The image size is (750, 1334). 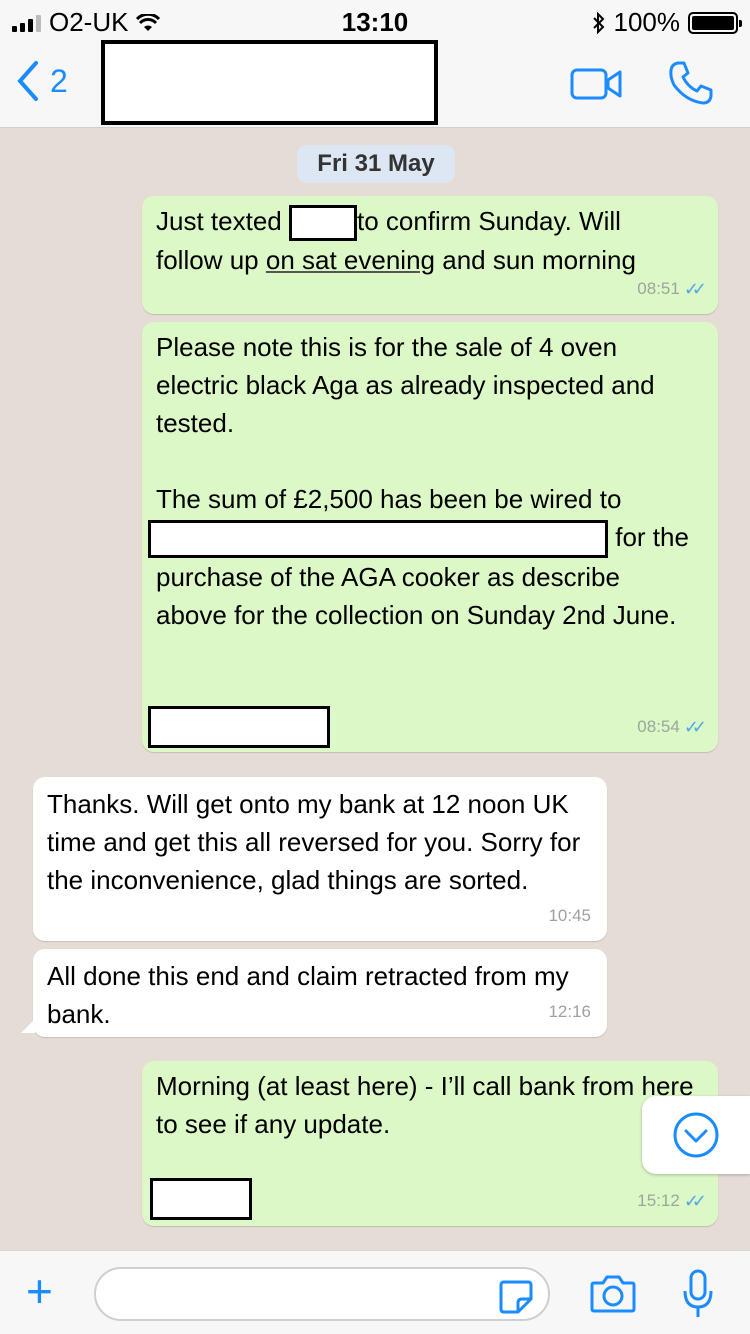 What do you see at coordinates (389, 499) in the screenshot?
I see `message-text-part: The sum of £2,500 has been be wired to` at bounding box center [389, 499].